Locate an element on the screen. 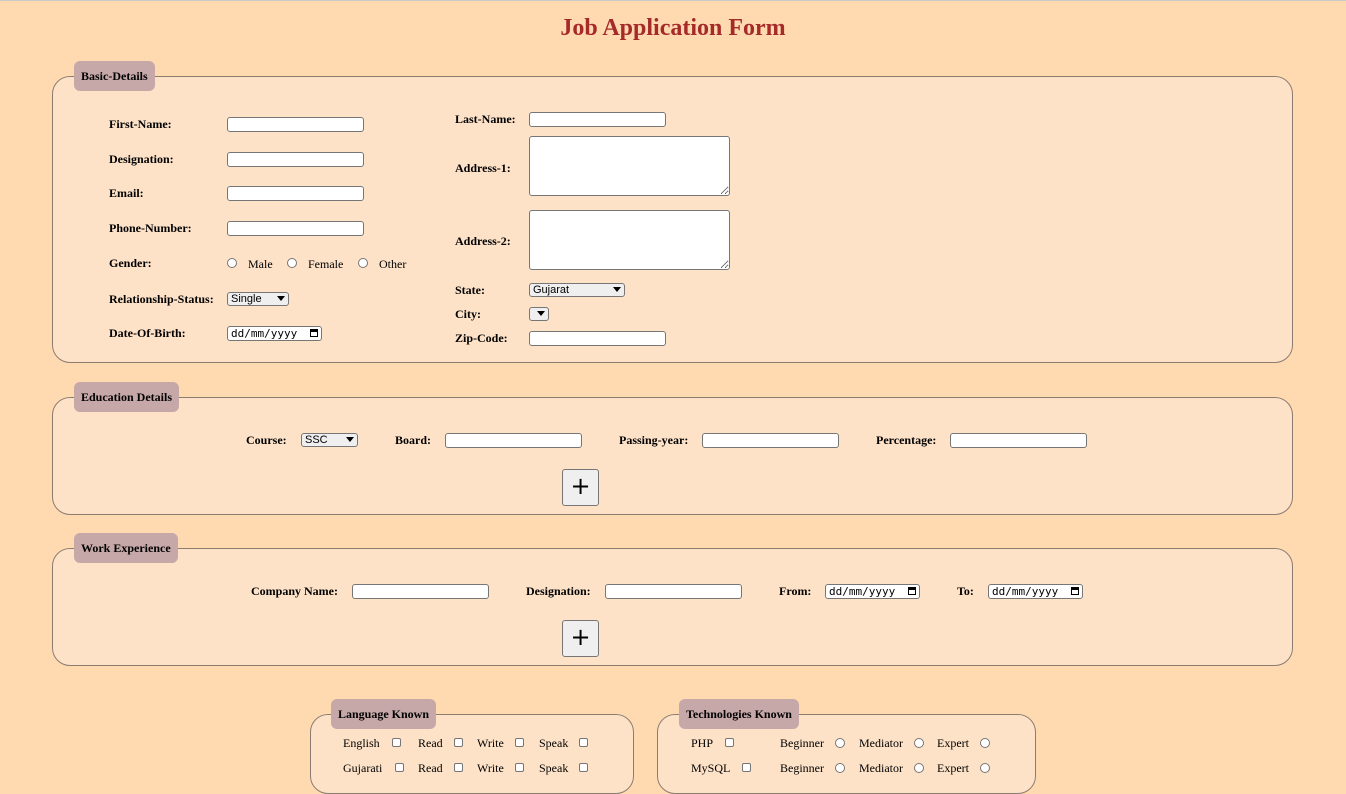 The width and height of the screenshot is (1346, 794). address-2-input is located at coordinates (629, 240).